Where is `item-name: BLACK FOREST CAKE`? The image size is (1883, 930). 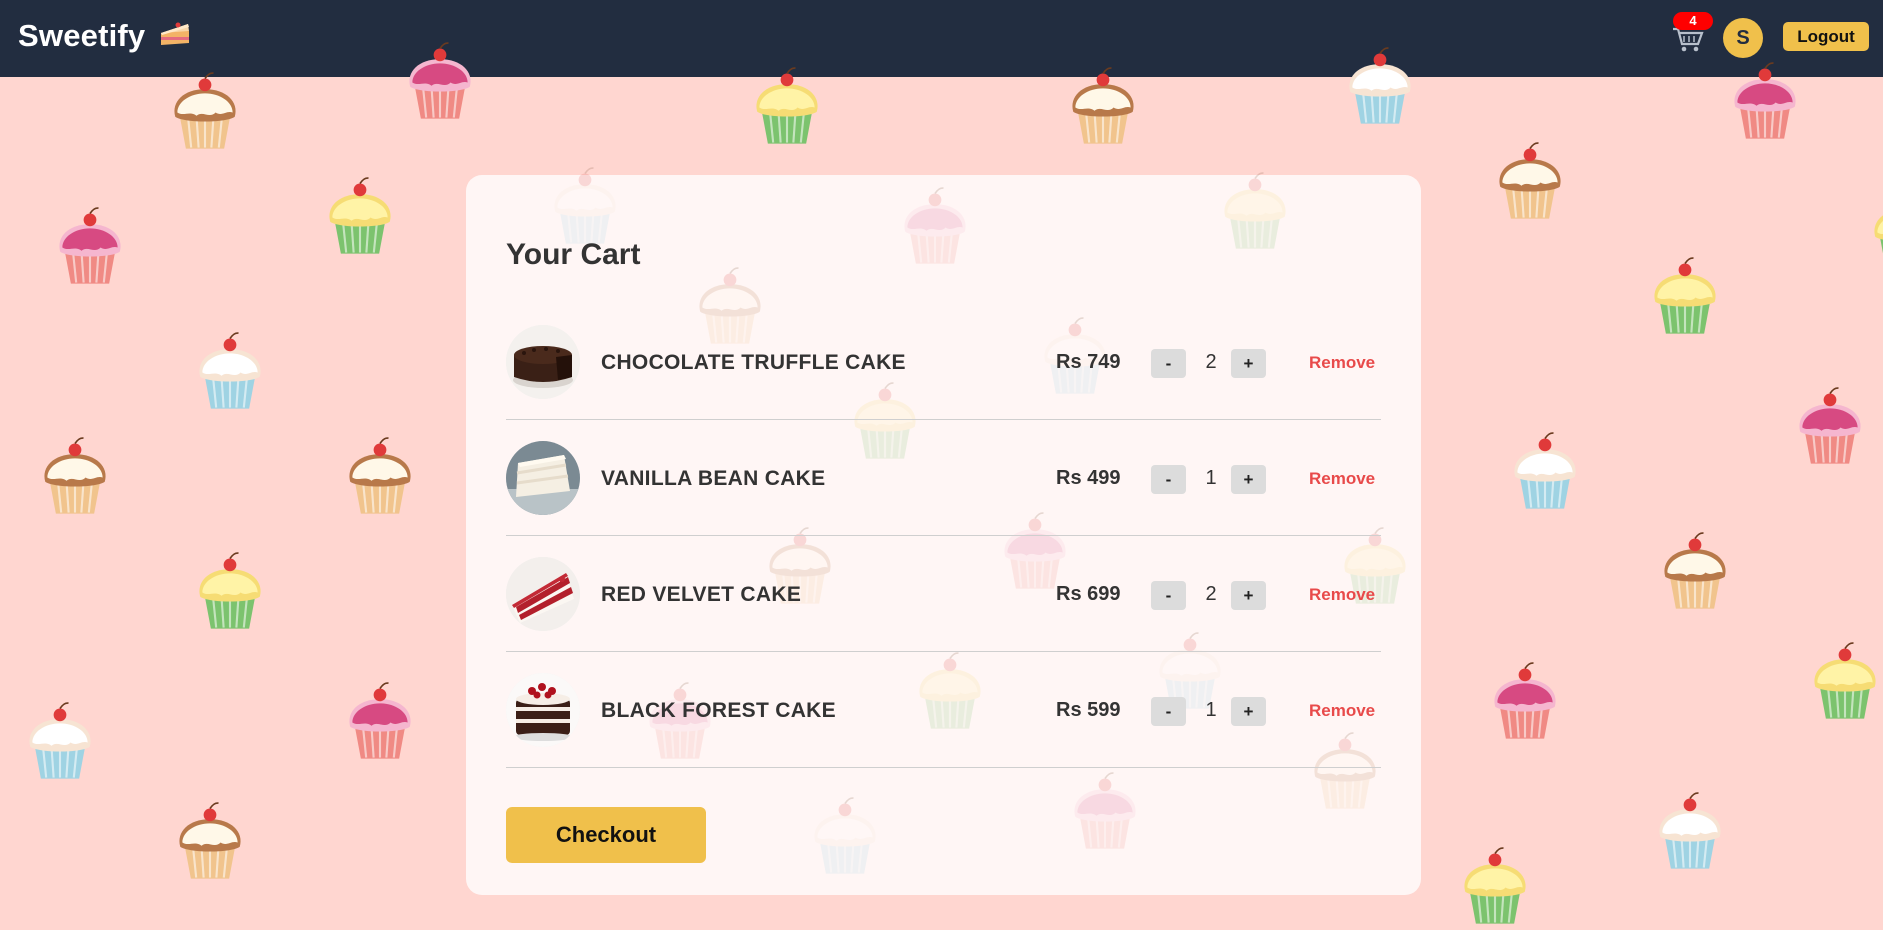 item-name: BLACK FOREST CAKE is located at coordinates (718, 710).